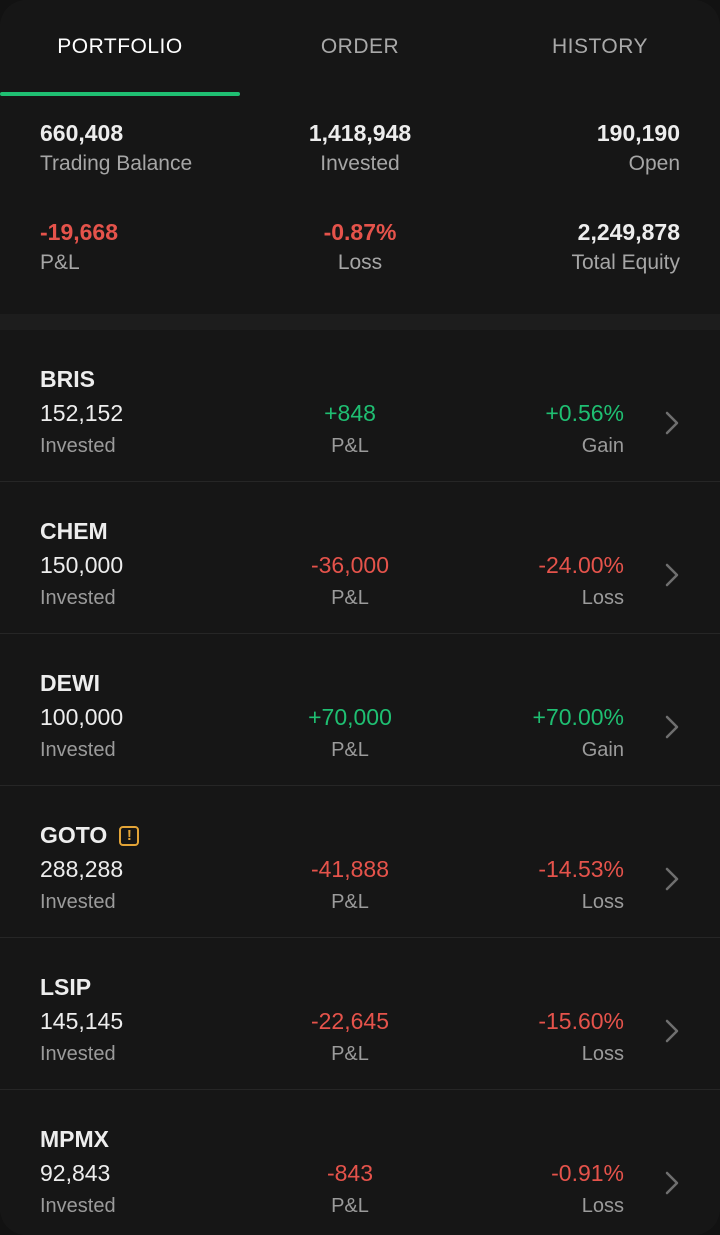  Describe the element at coordinates (82, 413) in the screenshot. I see `invested-amount: 152,152` at that location.